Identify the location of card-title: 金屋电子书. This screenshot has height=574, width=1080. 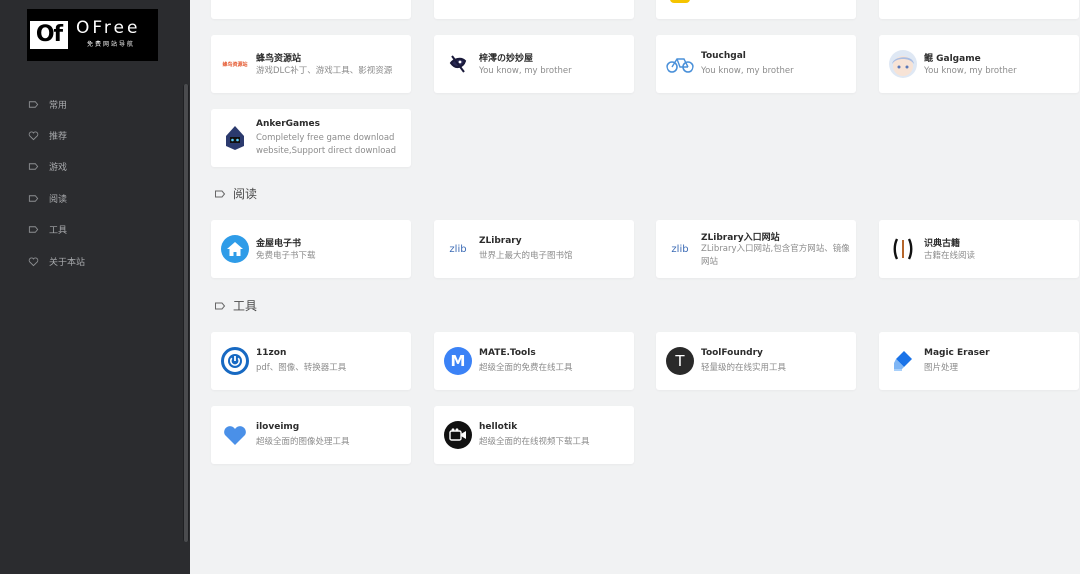
(279, 244).